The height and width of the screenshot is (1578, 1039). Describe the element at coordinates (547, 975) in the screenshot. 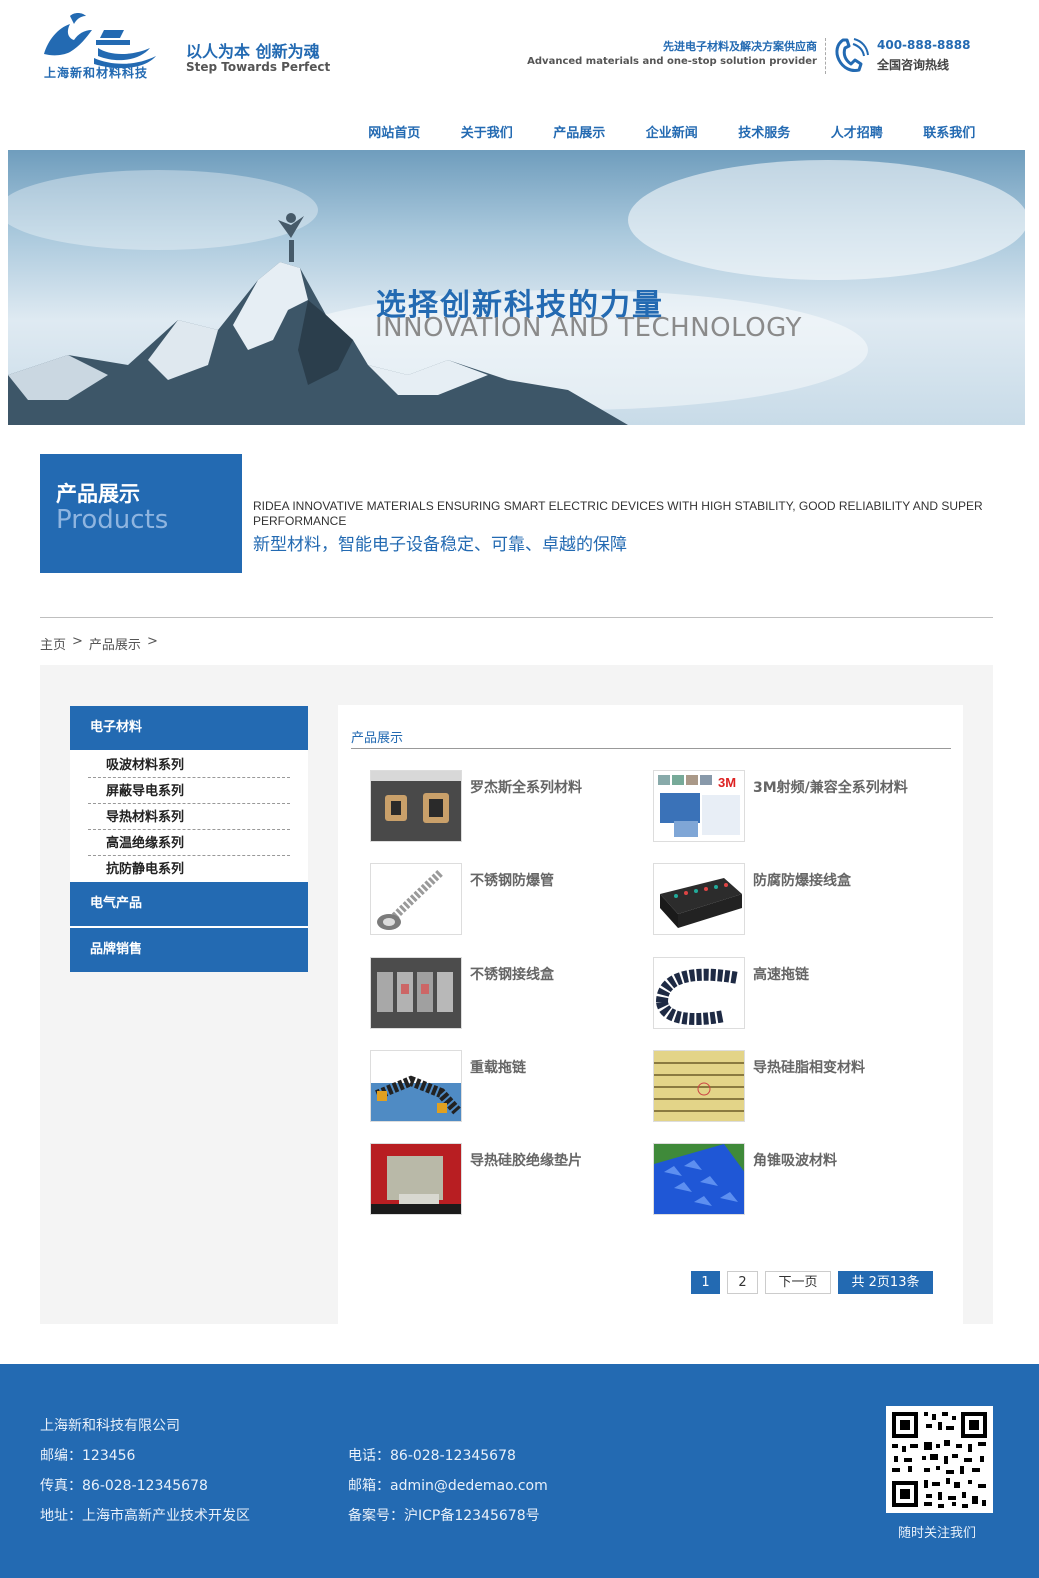

I see `product-name: 不锈钢接线盒` at that location.